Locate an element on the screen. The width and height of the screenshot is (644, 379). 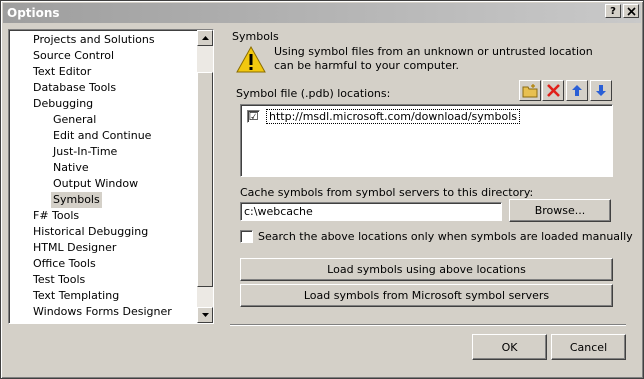
locations-label: Symbol file (.pdb) locations: is located at coordinates (313, 93).